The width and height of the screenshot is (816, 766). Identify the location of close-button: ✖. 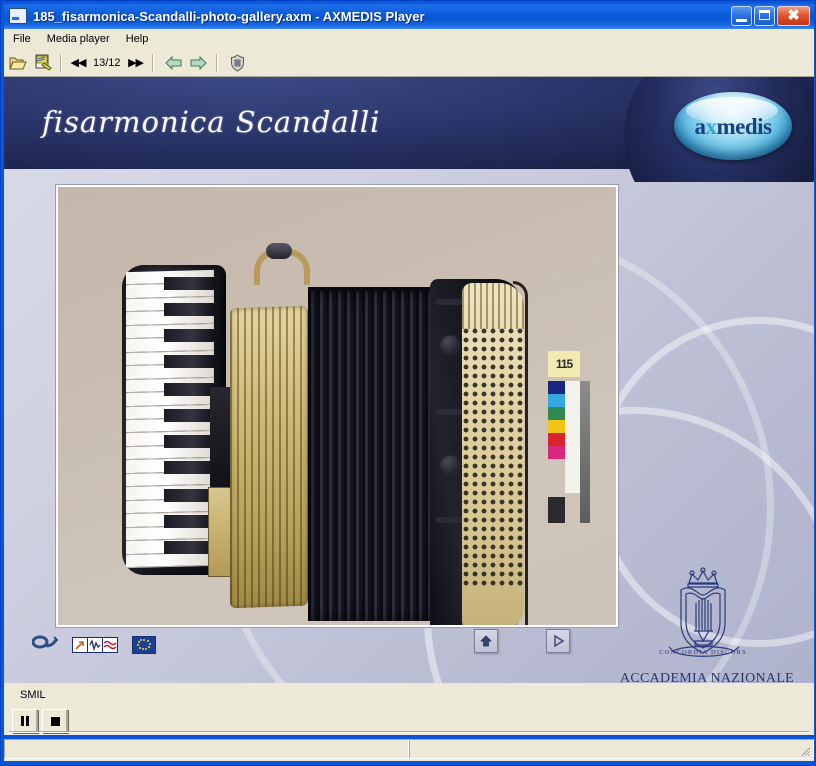
(793, 16).